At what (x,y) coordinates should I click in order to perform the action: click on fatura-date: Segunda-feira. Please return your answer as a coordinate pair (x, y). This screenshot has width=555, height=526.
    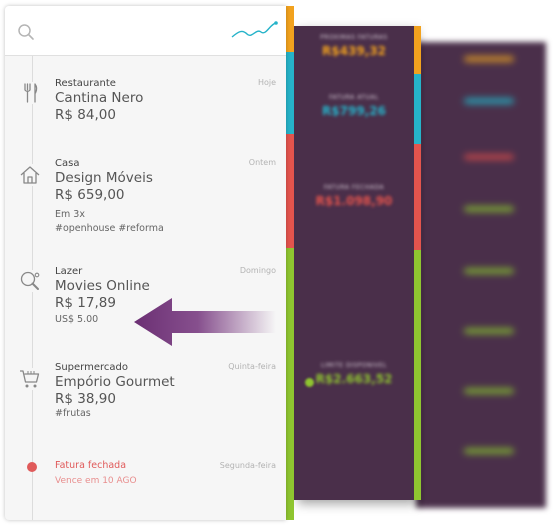
    Looking at the image, I should click on (247, 465).